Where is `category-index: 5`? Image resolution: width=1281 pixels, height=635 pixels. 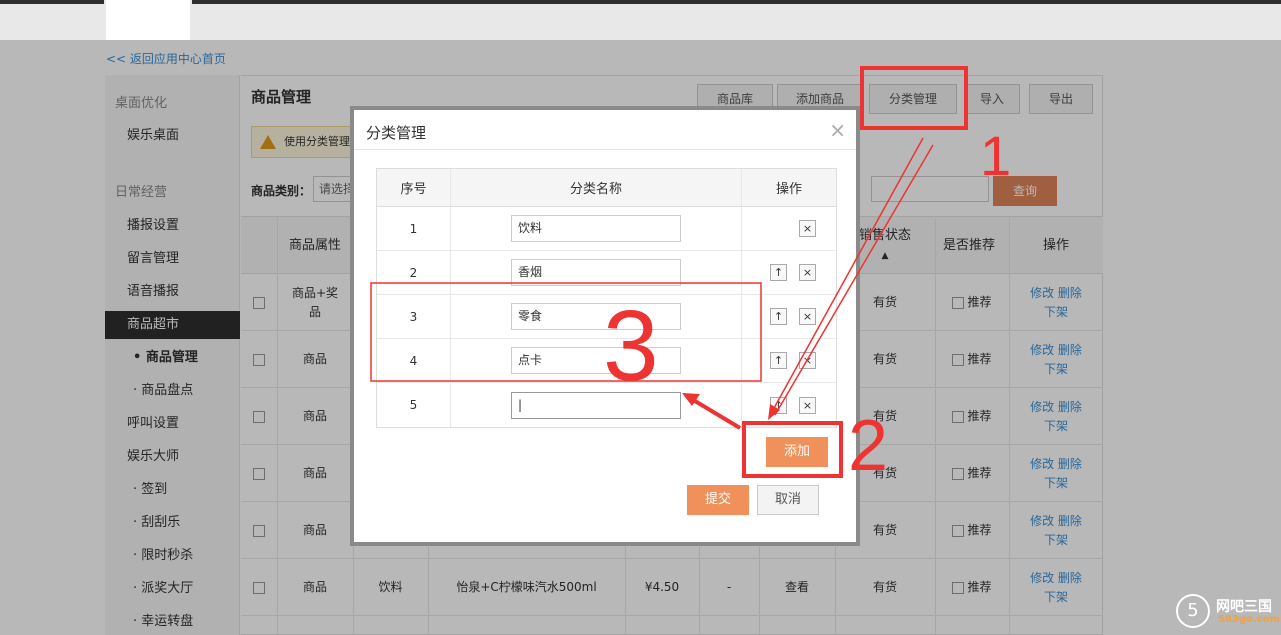 category-index: 5 is located at coordinates (414, 405).